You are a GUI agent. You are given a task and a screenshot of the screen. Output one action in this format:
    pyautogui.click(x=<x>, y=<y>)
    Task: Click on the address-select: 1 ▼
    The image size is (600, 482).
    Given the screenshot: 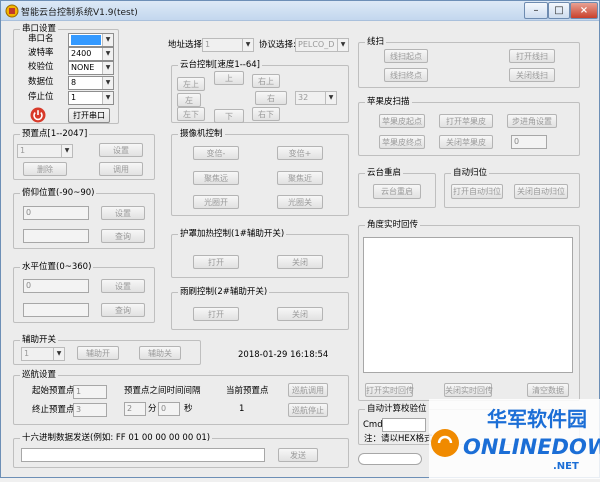 What is the action you would take?
    pyautogui.click(x=228, y=45)
    